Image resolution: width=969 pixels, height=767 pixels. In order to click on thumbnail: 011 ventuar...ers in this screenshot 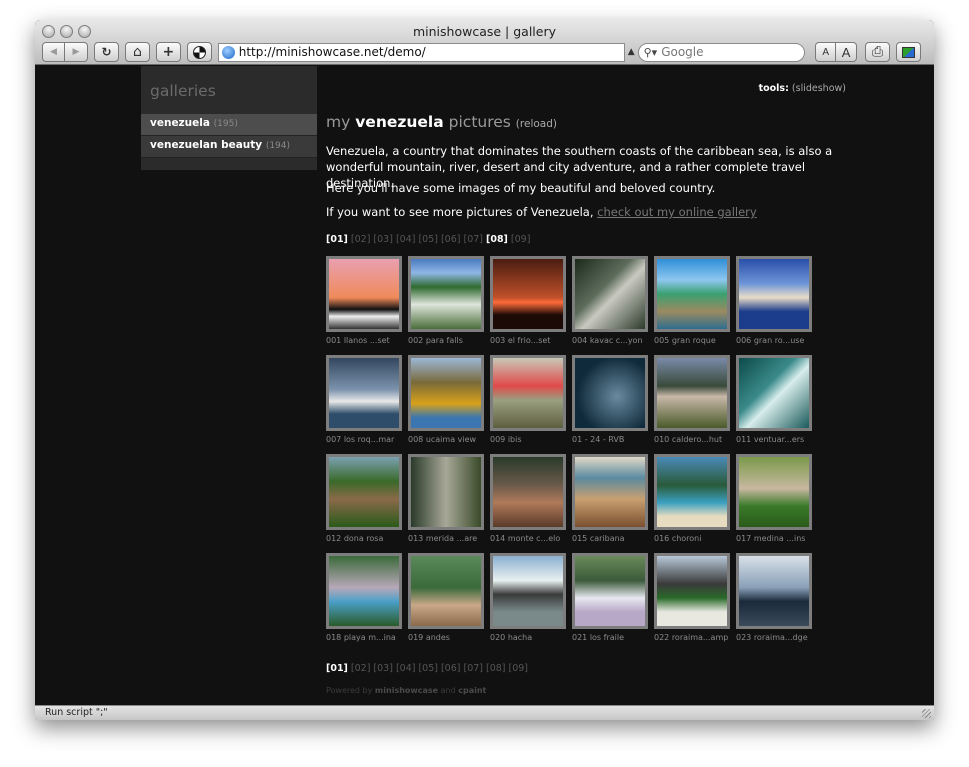, I will do `click(774, 399)`.